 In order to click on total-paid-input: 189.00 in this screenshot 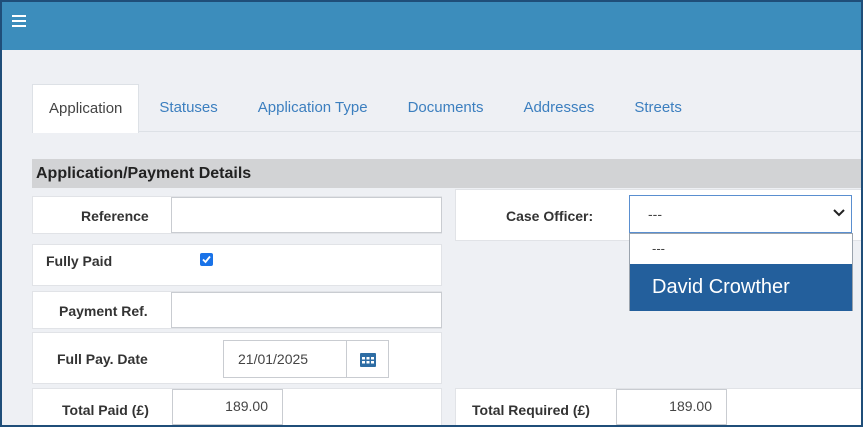, I will do `click(227, 407)`.